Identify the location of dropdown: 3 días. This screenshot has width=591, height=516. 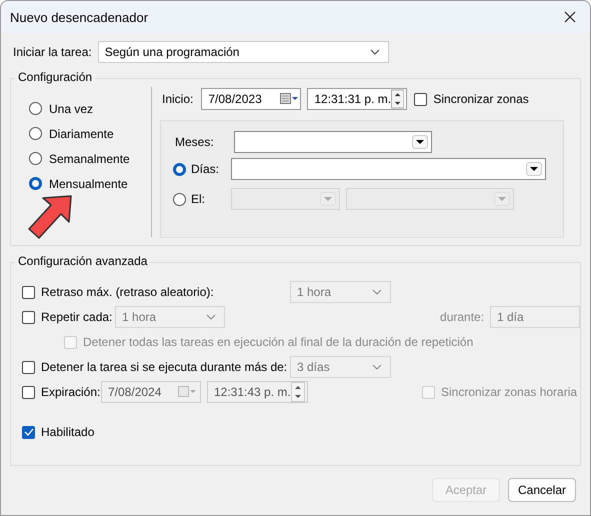
(340, 367).